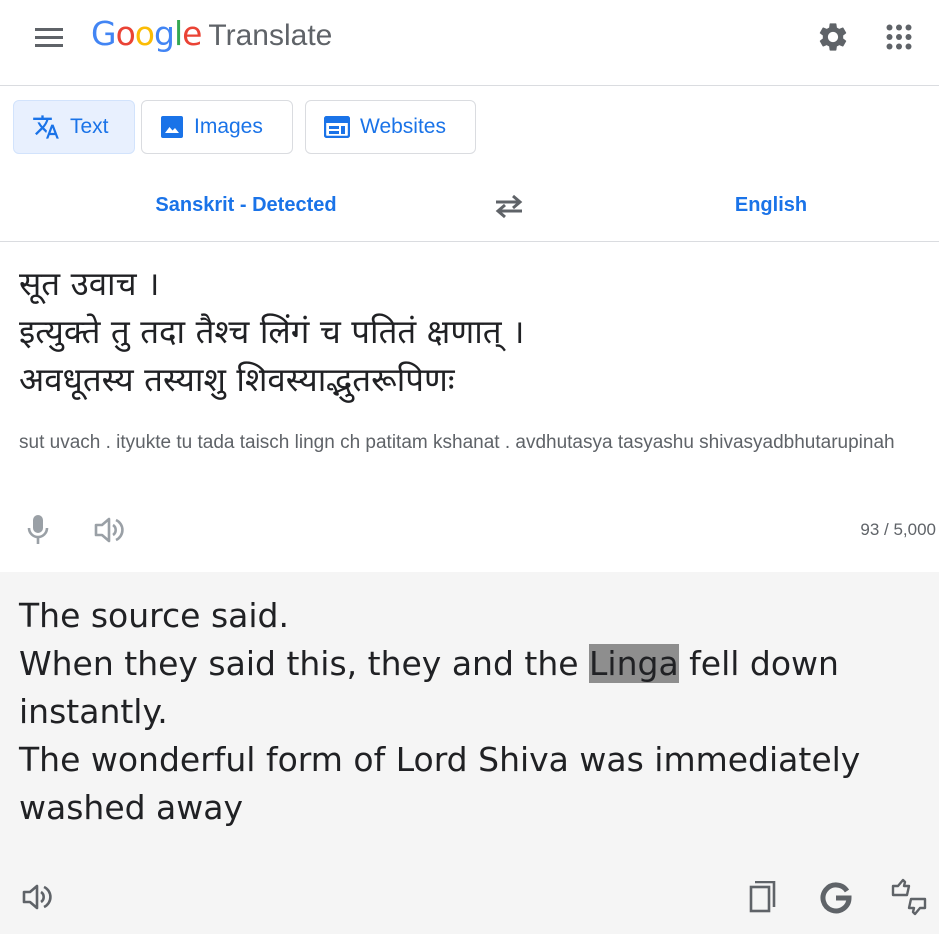 The image size is (939, 934). What do you see at coordinates (104, 33) in the screenshot?
I see `logo-letter: G` at bounding box center [104, 33].